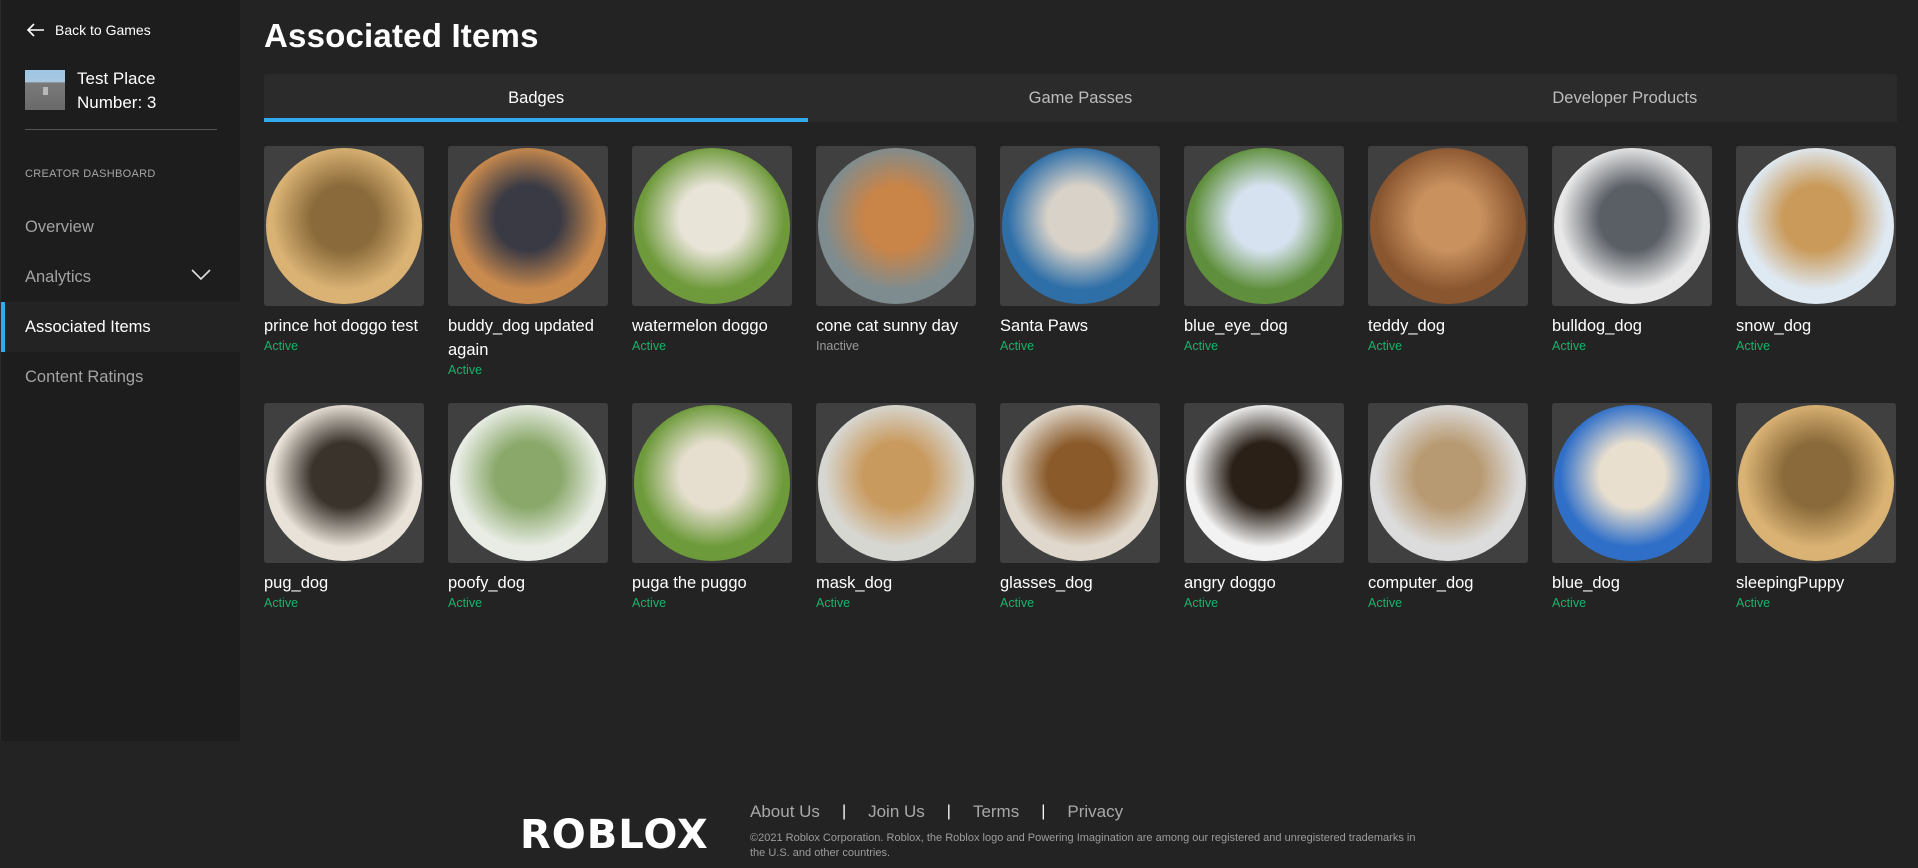 This screenshot has width=1918, height=868. Describe the element at coordinates (344, 326) in the screenshot. I see `badge-name: prince hot doggo test` at that location.